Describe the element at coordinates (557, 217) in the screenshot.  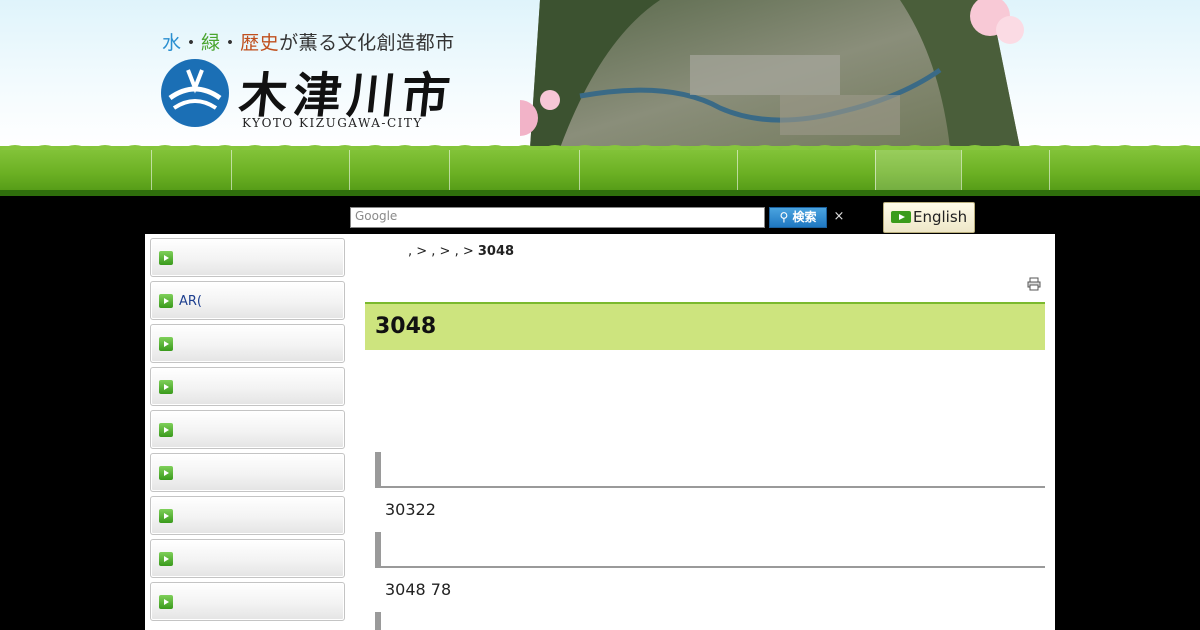
I see `search-input: Google` at that location.